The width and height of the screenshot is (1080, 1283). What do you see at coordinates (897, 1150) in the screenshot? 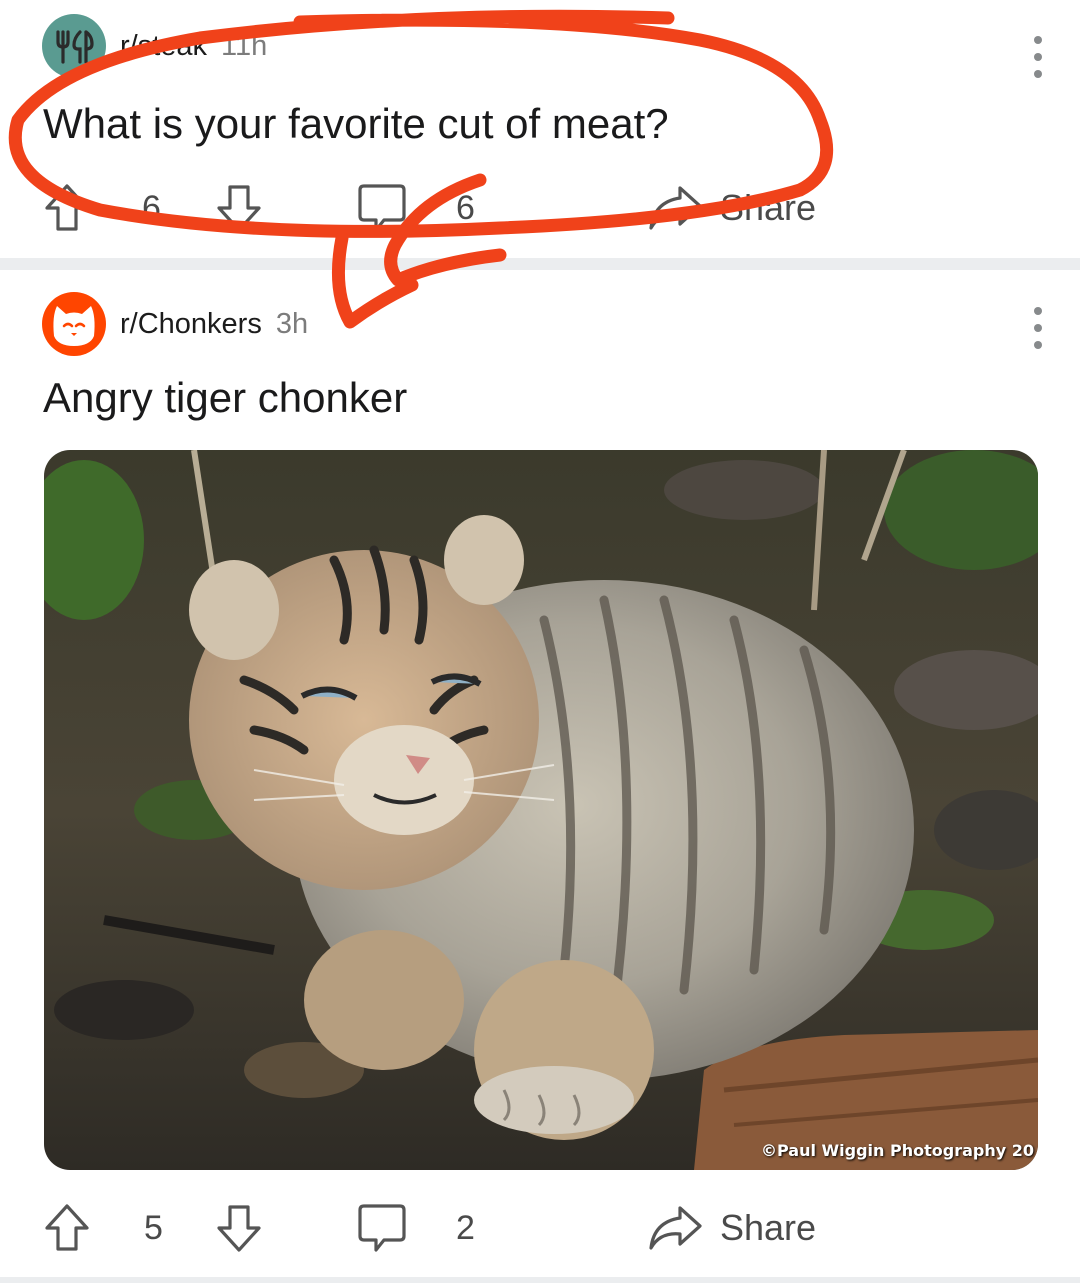
I see `image-credit: ©Paul Wiggin Photography 20` at bounding box center [897, 1150].